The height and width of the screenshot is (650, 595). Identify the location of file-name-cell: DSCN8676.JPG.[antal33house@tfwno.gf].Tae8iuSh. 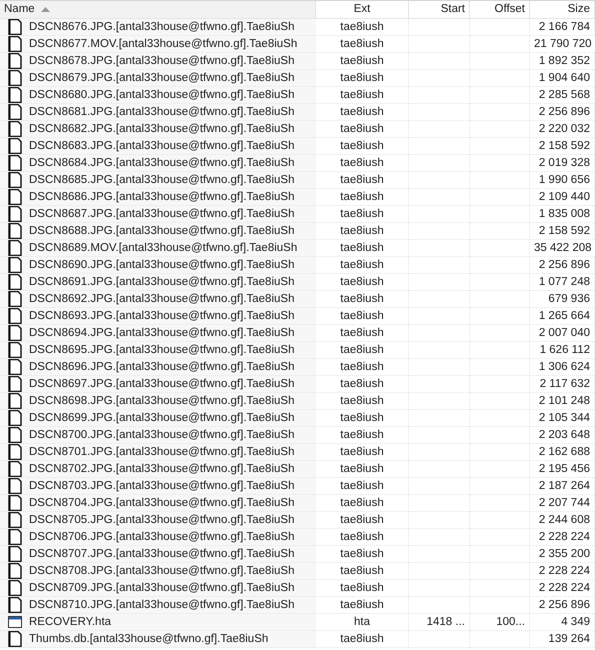
(158, 27).